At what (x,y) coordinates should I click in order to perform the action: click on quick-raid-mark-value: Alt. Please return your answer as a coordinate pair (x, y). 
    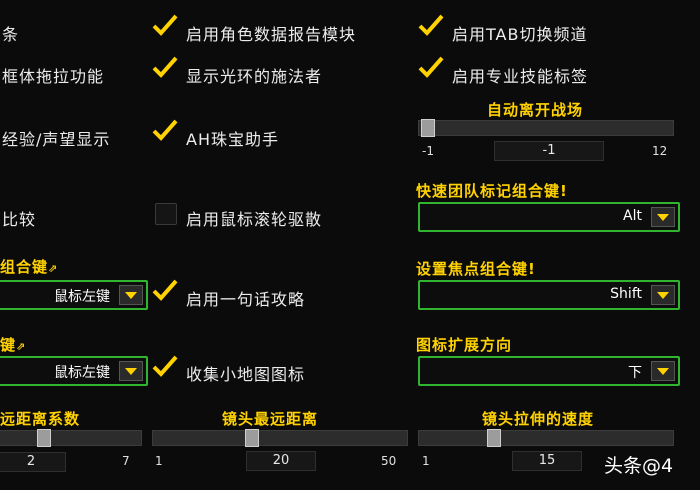
    Looking at the image, I should click on (632, 216).